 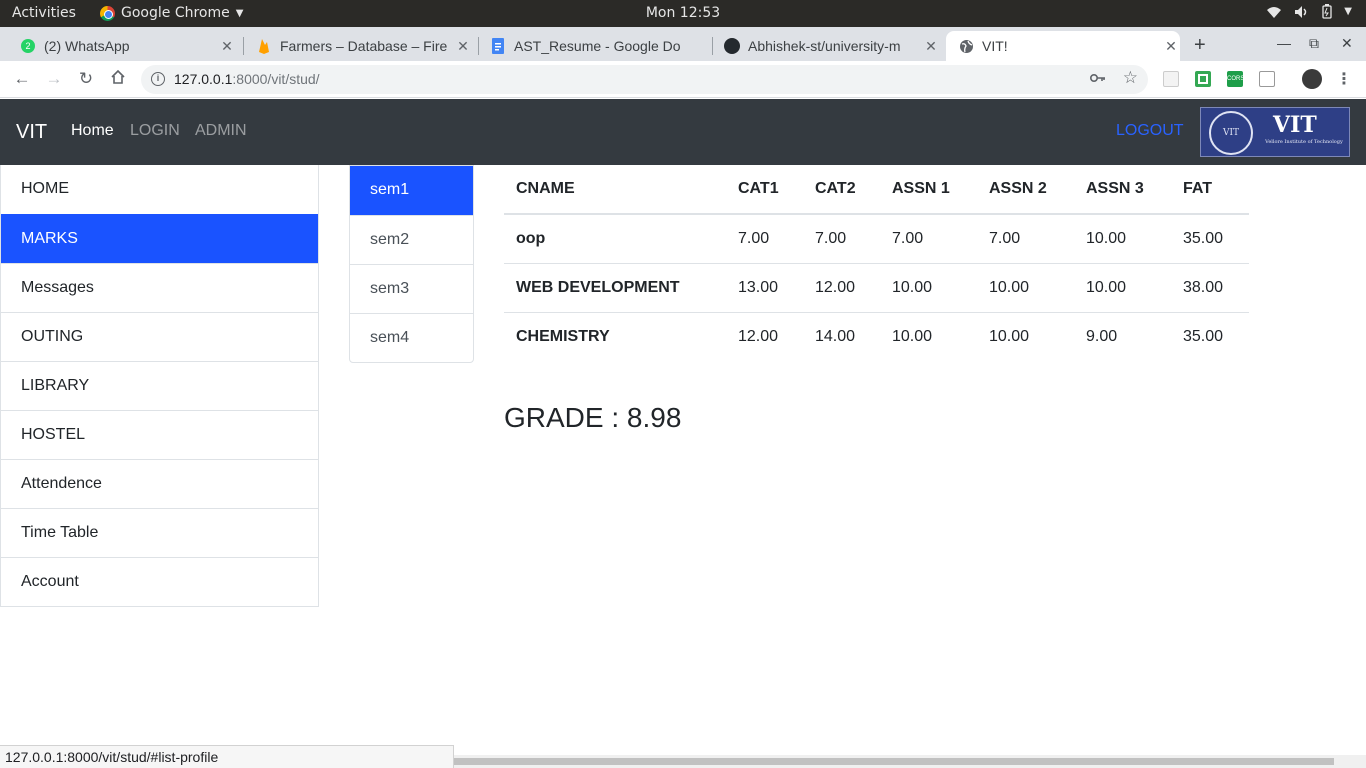 I want to click on sidebar-item-account: Account, so click(x=159, y=581).